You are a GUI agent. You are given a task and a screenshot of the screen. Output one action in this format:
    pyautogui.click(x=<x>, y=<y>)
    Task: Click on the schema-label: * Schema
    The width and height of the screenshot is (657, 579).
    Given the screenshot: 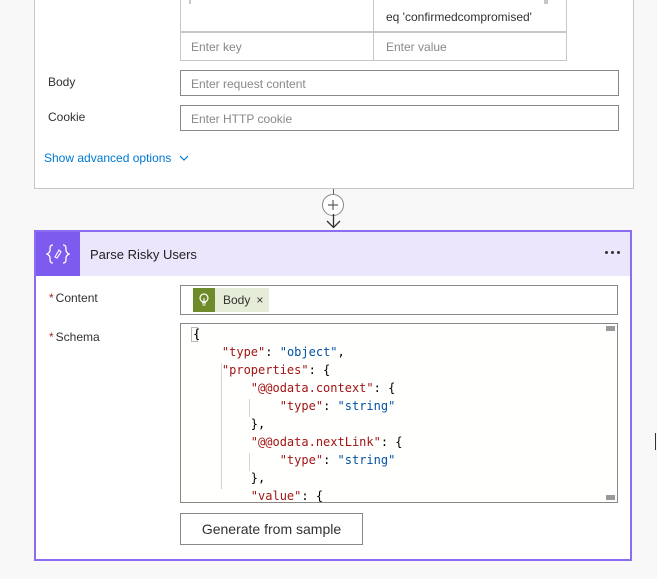 What is the action you would take?
    pyautogui.click(x=74, y=337)
    